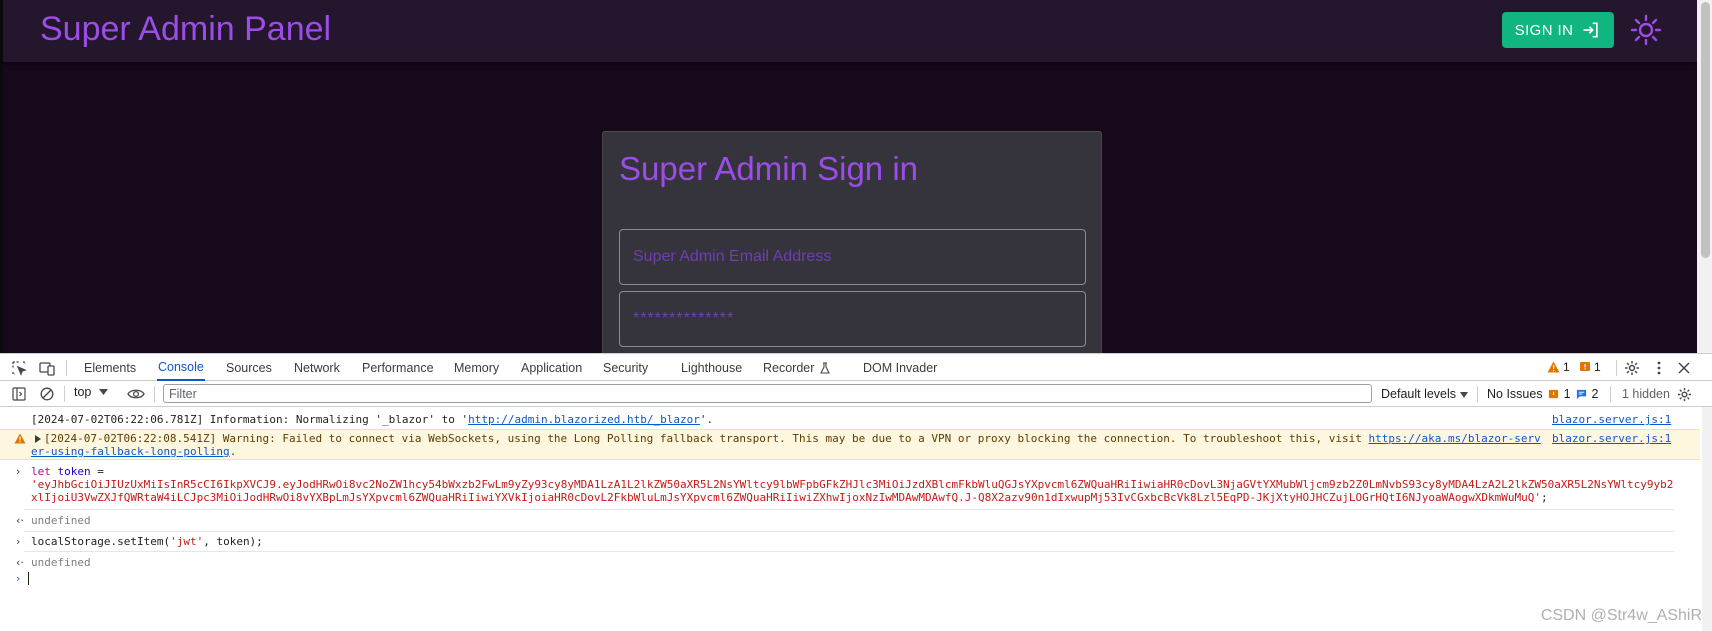 The height and width of the screenshot is (631, 1712). I want to click on warning-count-badge: 1, so click(1558, 367).